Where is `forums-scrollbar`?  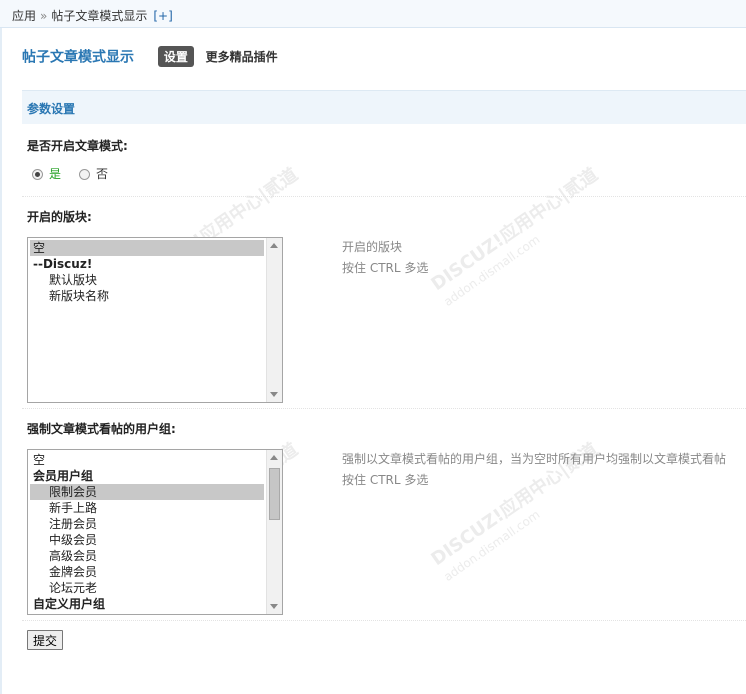 forums-scrollbar is located at coordinates (274, 320).